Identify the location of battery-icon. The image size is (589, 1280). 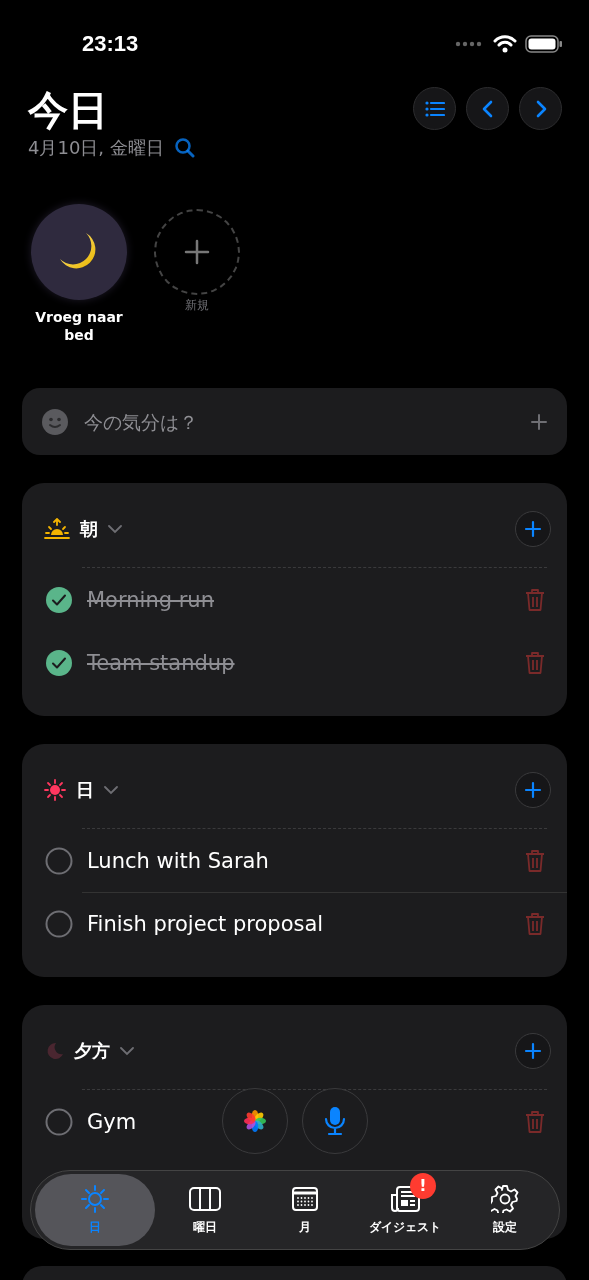
(544, 44).